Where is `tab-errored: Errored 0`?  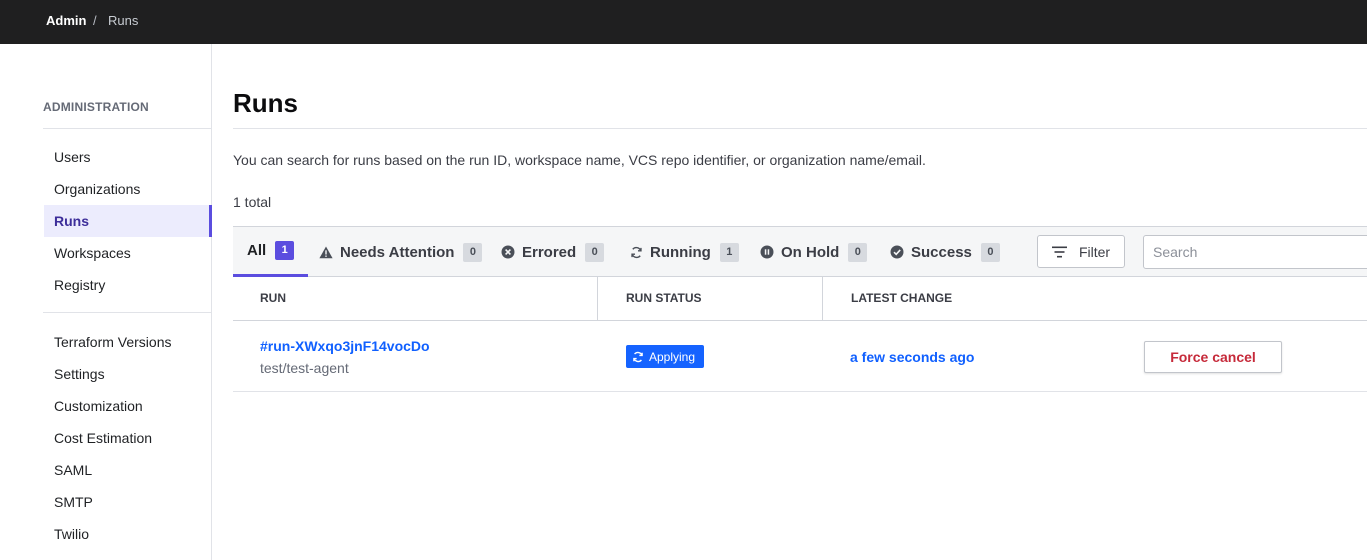 tab-errored: Errored 0 is located at coordinates (553, 252).